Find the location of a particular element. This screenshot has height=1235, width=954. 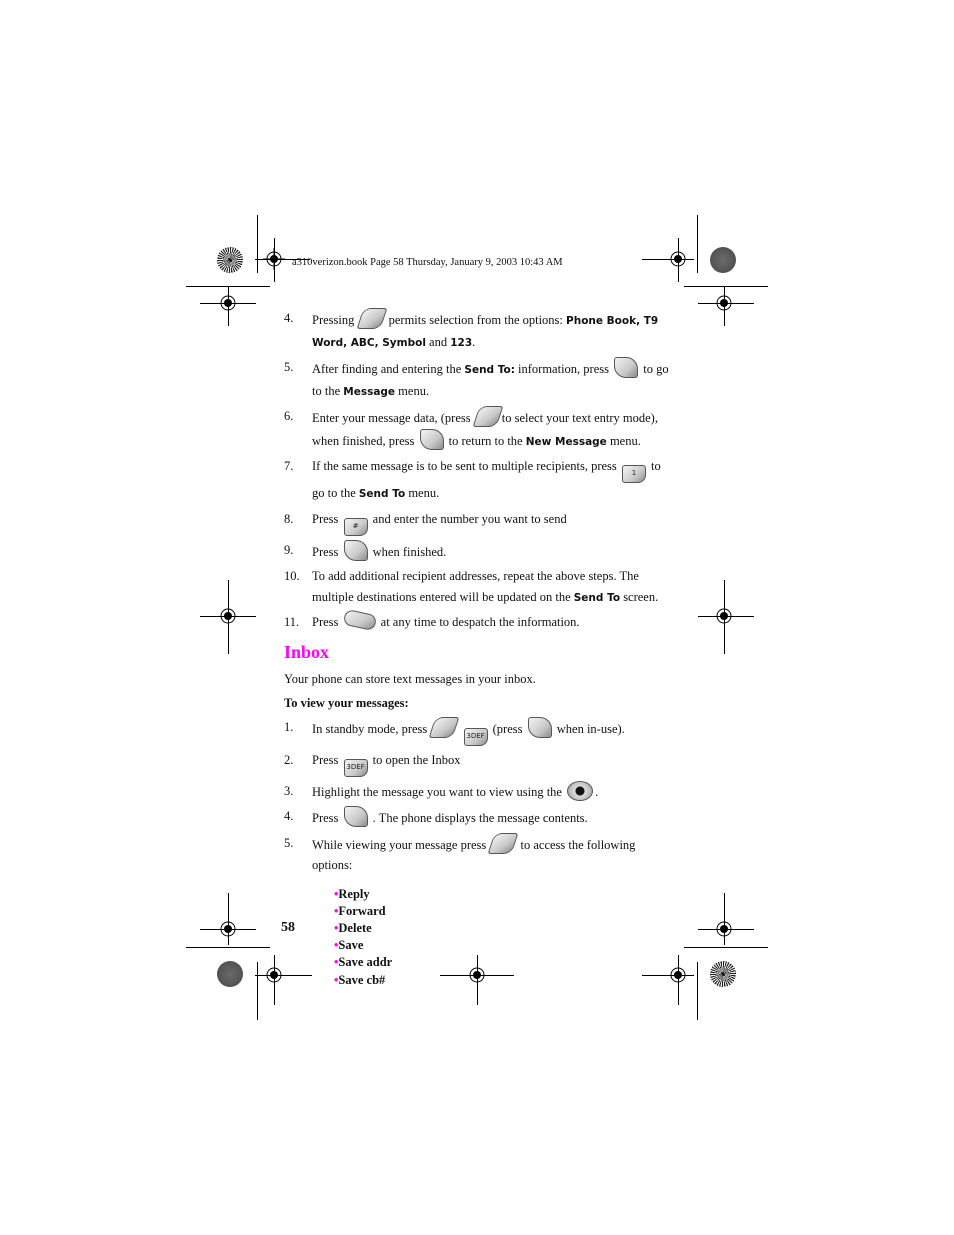

section-title-inbox: Inbox is located at coordinates (307, 651).